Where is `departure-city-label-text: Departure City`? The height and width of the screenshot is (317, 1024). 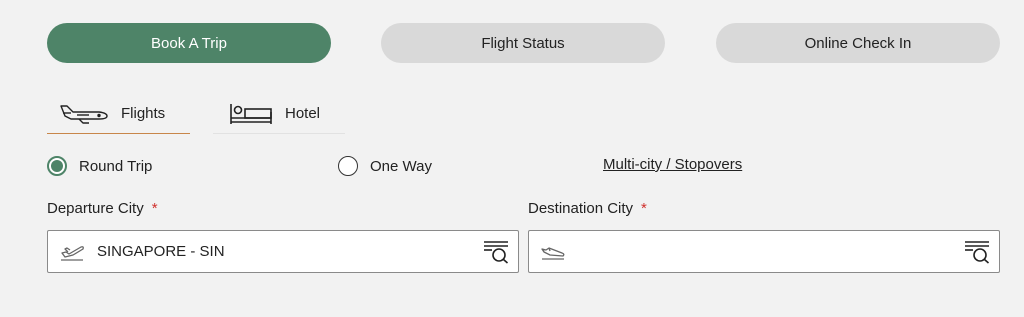
departure-city-label-text: Departure City is located at coordinates (95, 208).